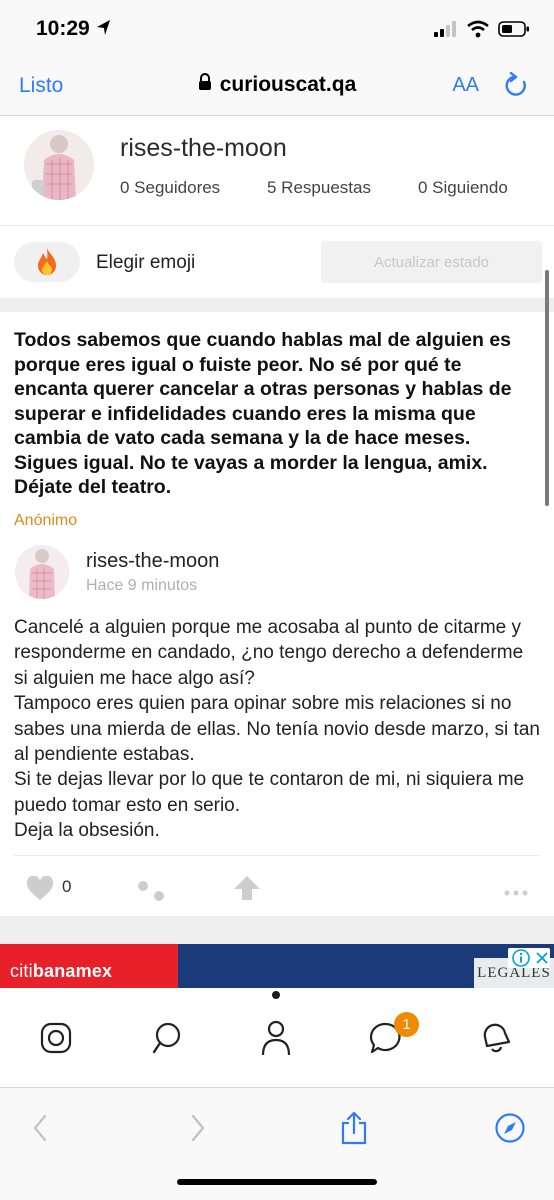 This screenshot has width=554, height=1200. I want to click on ad-info-icon, so click(521, 958).